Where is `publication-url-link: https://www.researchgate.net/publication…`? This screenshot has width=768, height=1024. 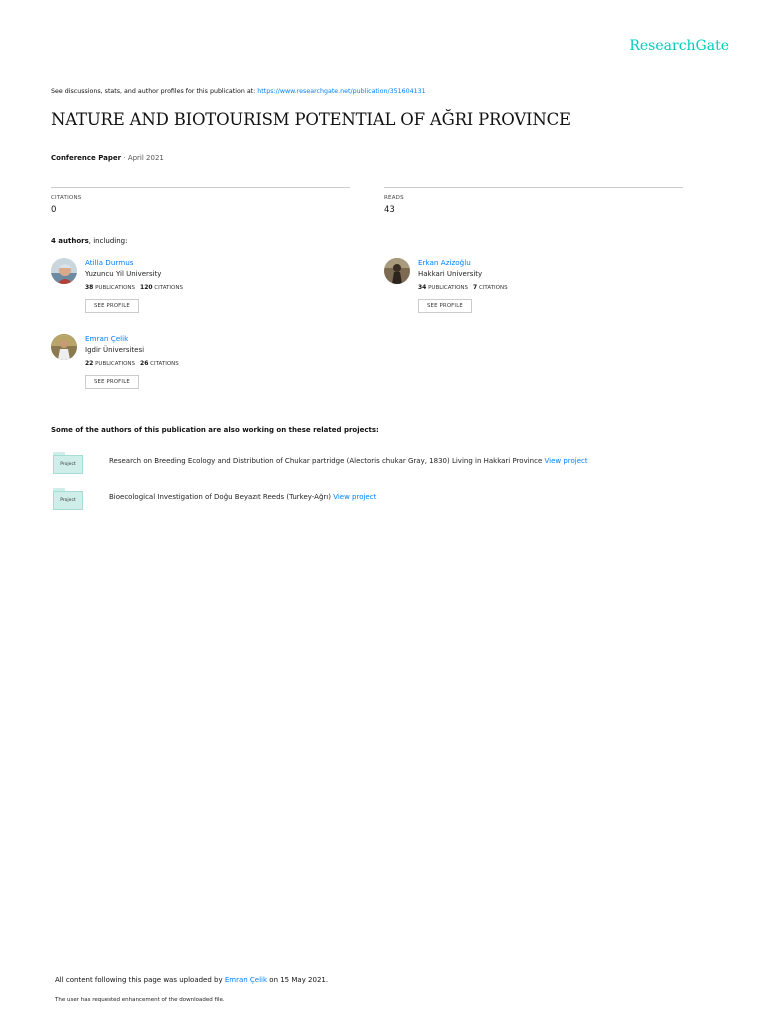 publication-url-link: https://www.researchgate.net/publication… is located at coordinates (341, 91).